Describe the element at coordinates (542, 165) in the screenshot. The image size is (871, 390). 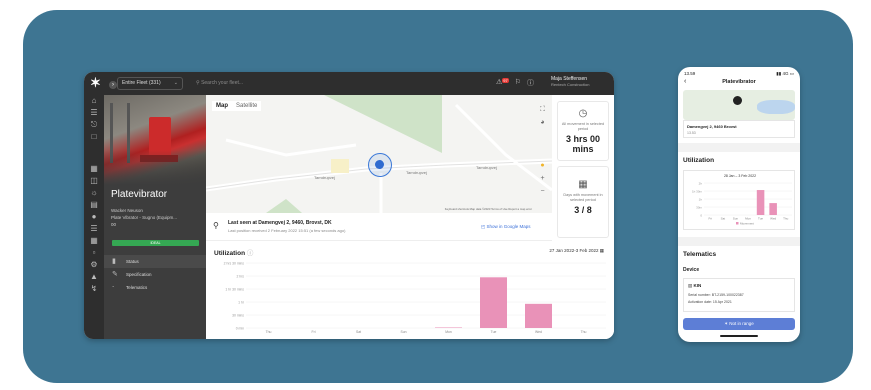
I see `streetview-icon: ●` at that location.